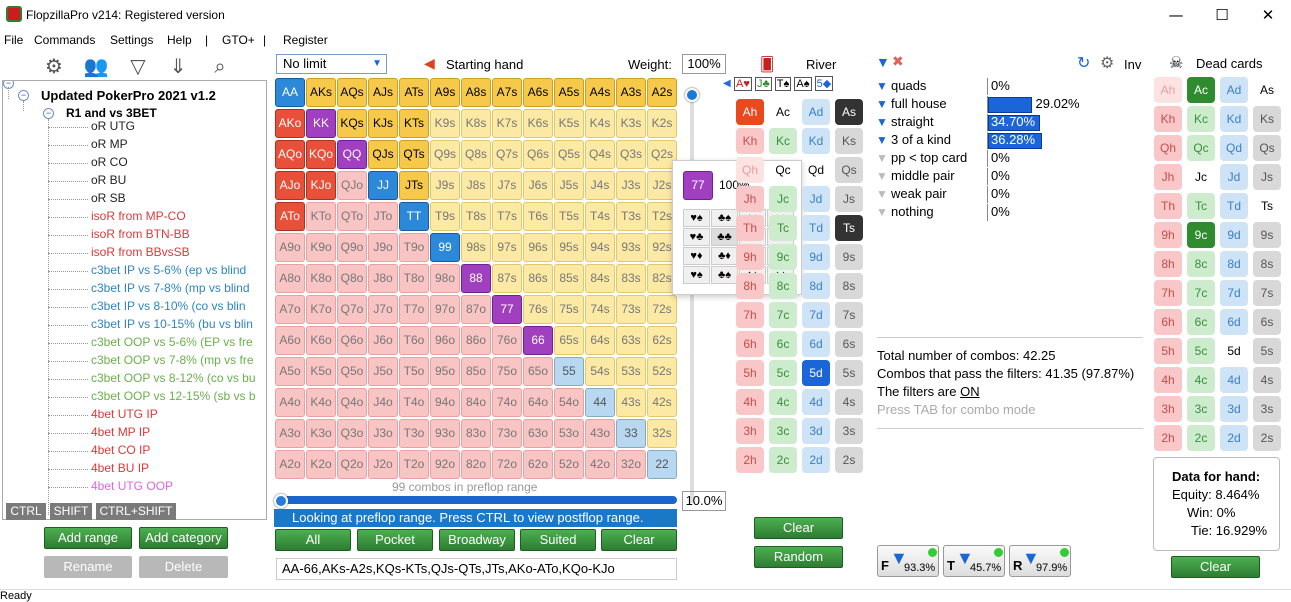 This screenshot has width=1291, height=602. What do you see at coordinates (352, 123) in the screenshot?
I see `hand-cell-KQs: KQs` at bounding box center [352, 123].